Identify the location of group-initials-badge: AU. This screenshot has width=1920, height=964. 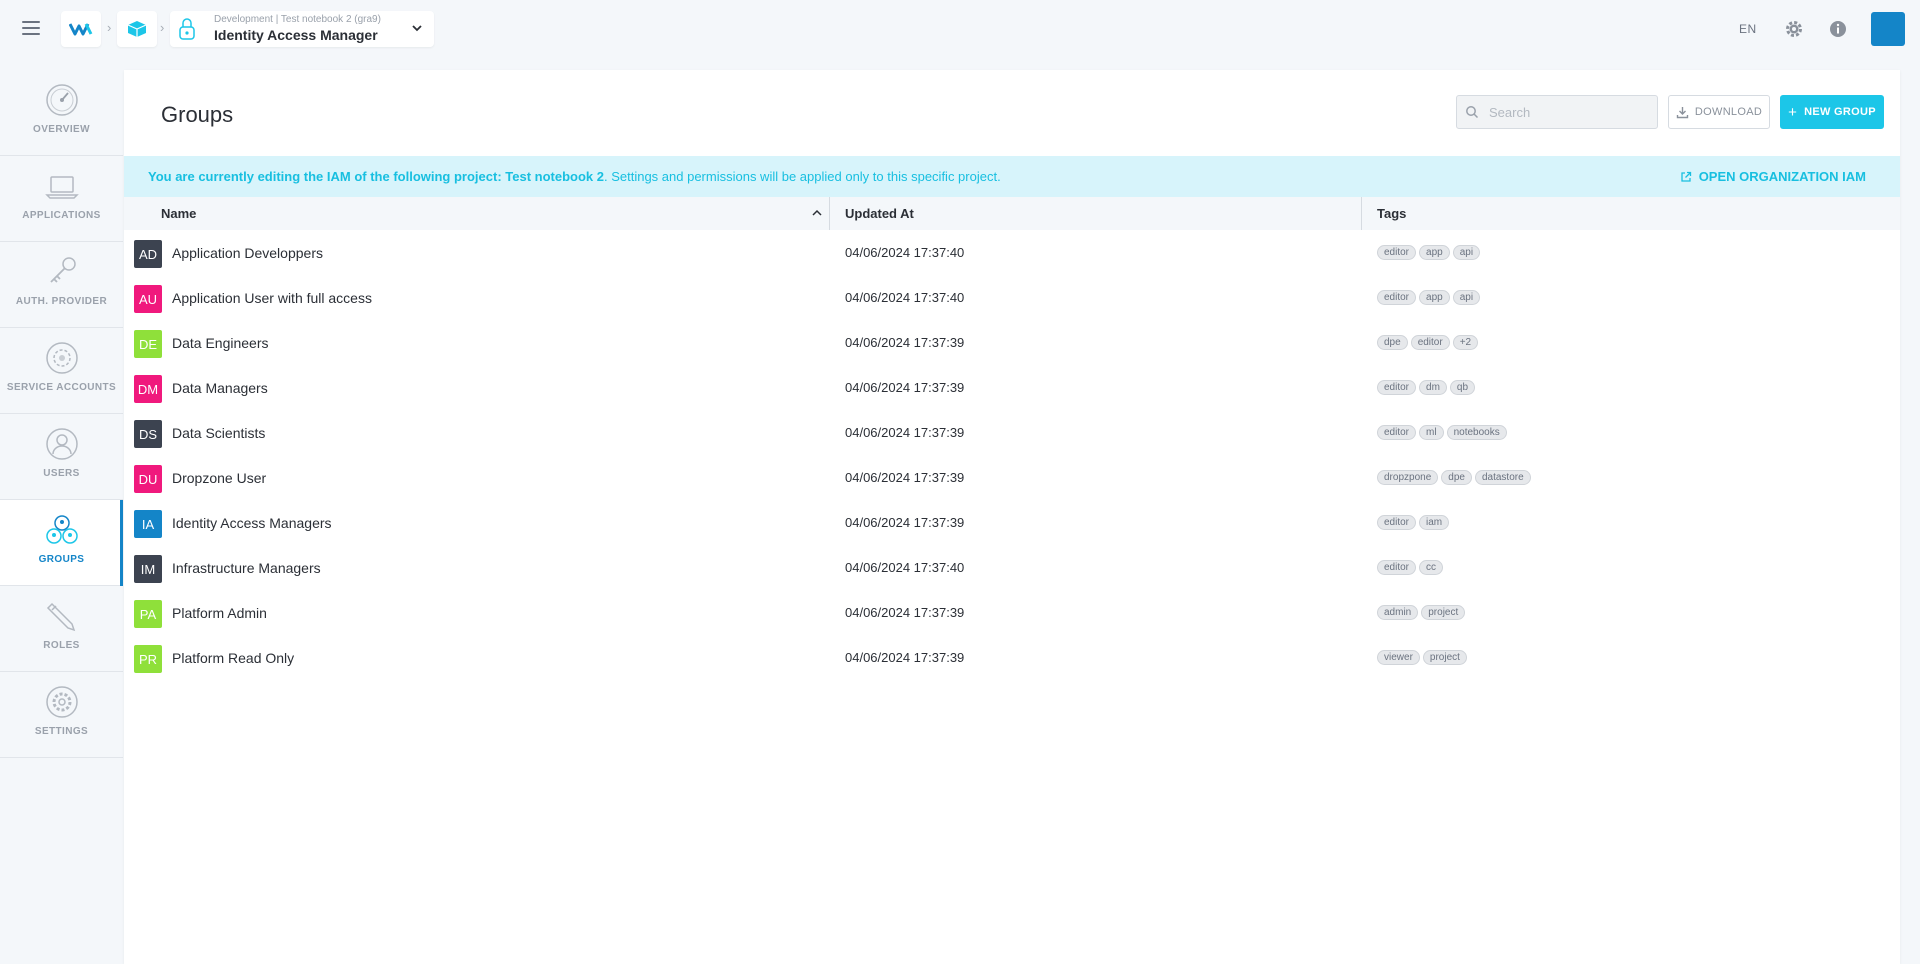
(148, 299).